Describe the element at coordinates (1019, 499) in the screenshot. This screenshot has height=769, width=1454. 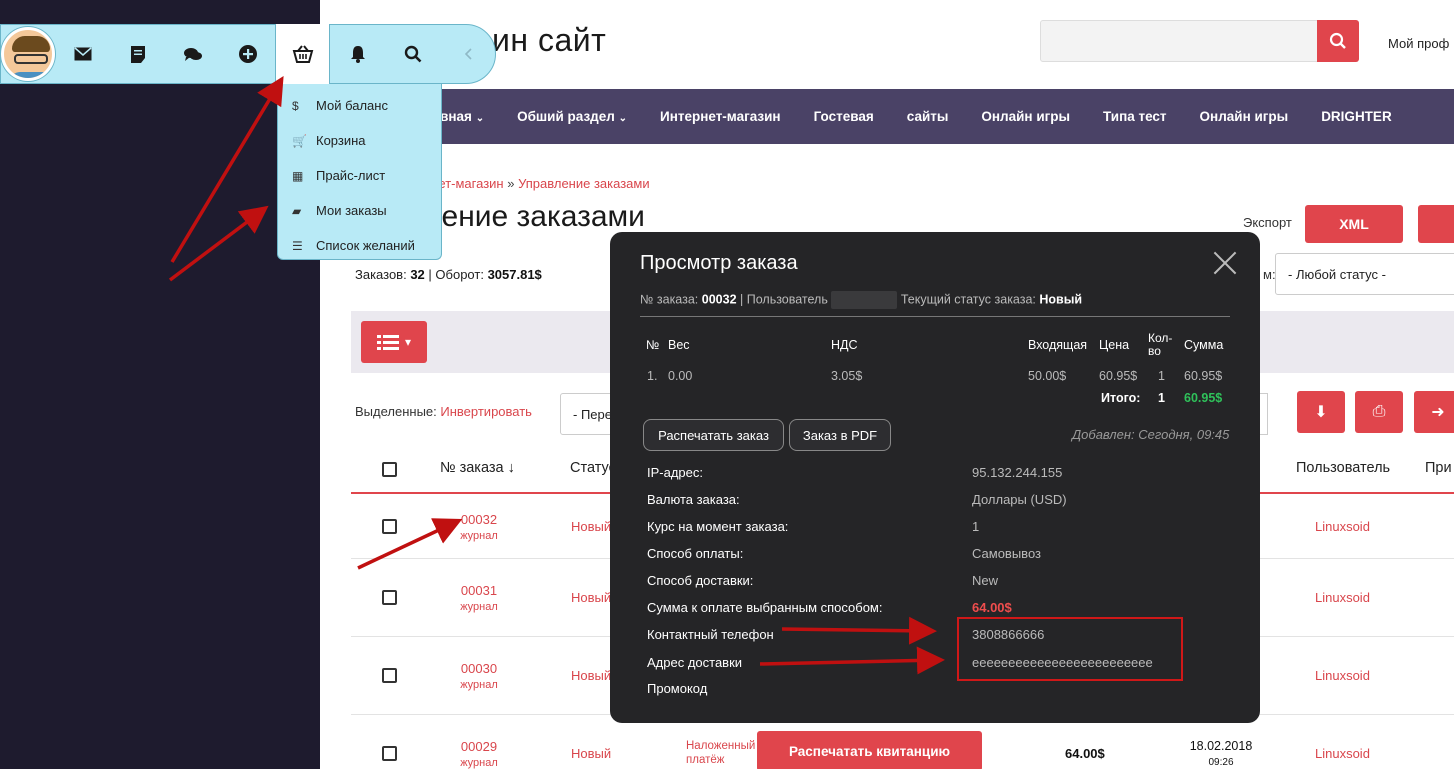
I see `detail-currency-value: Доллары (USD)` at that location.